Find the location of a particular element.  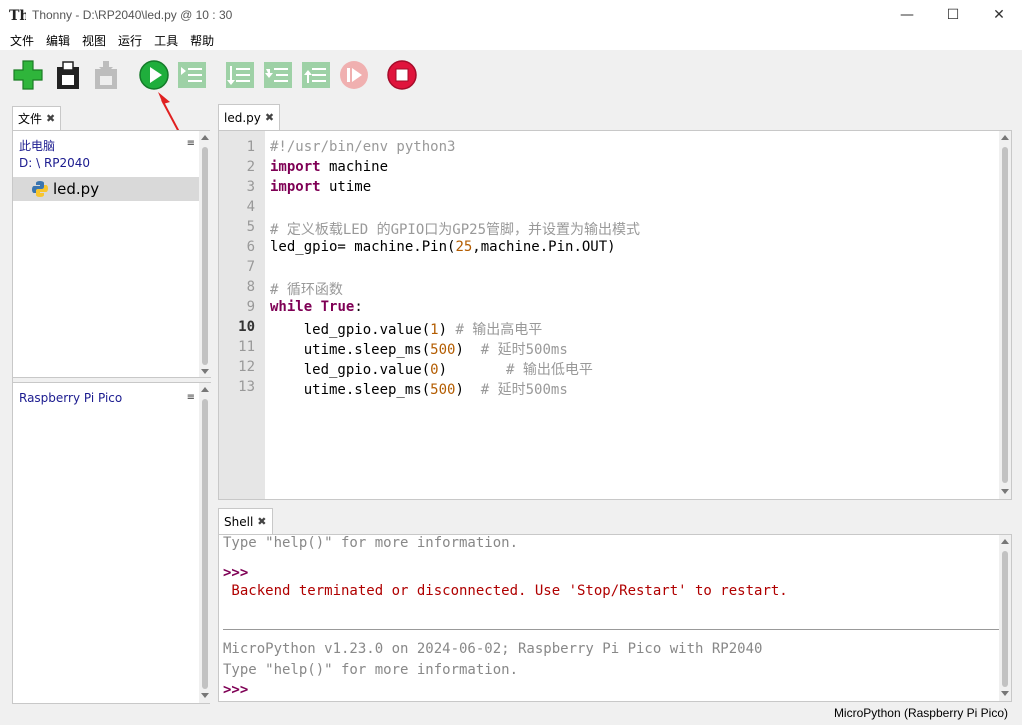

panel-menu-icon: ≡ is located at coordinates (191, 143).